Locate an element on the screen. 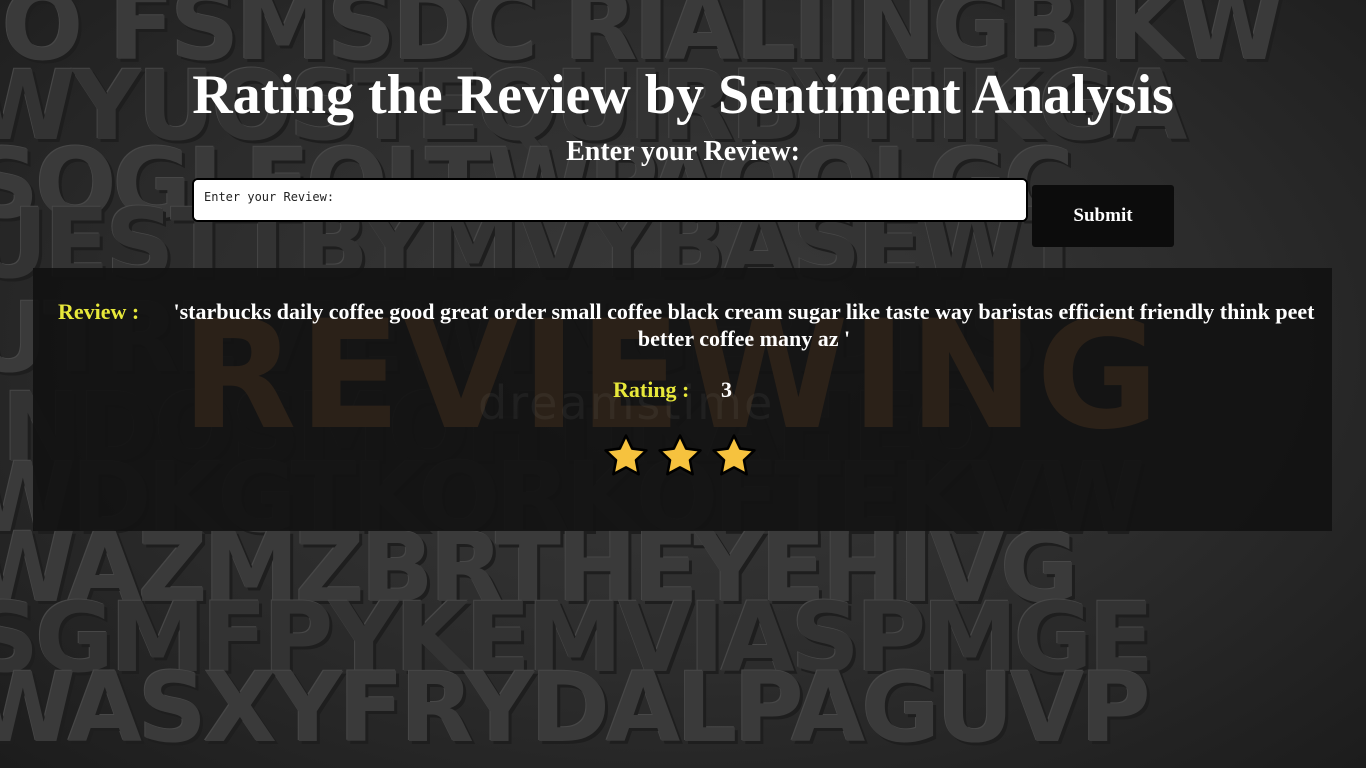 This screenshot has width=1366, height=768. review-label: Review : is located at coordinates (99, 311).